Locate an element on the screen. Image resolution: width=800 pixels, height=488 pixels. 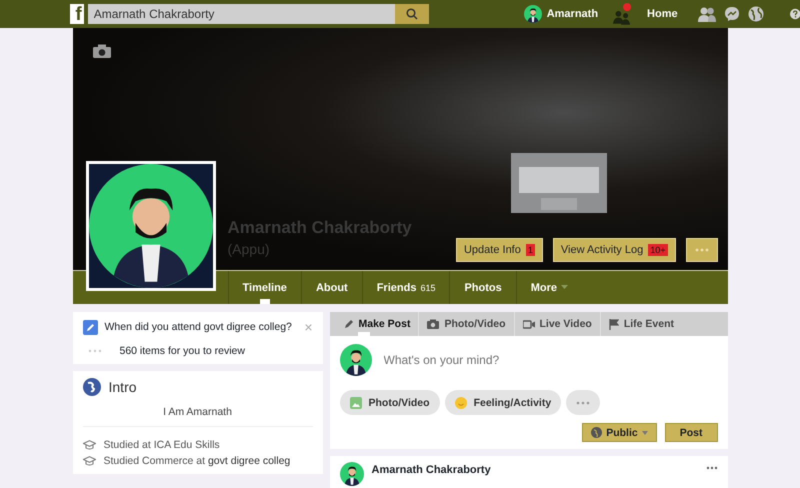
photo-icon is located at coordinates (356, 402).